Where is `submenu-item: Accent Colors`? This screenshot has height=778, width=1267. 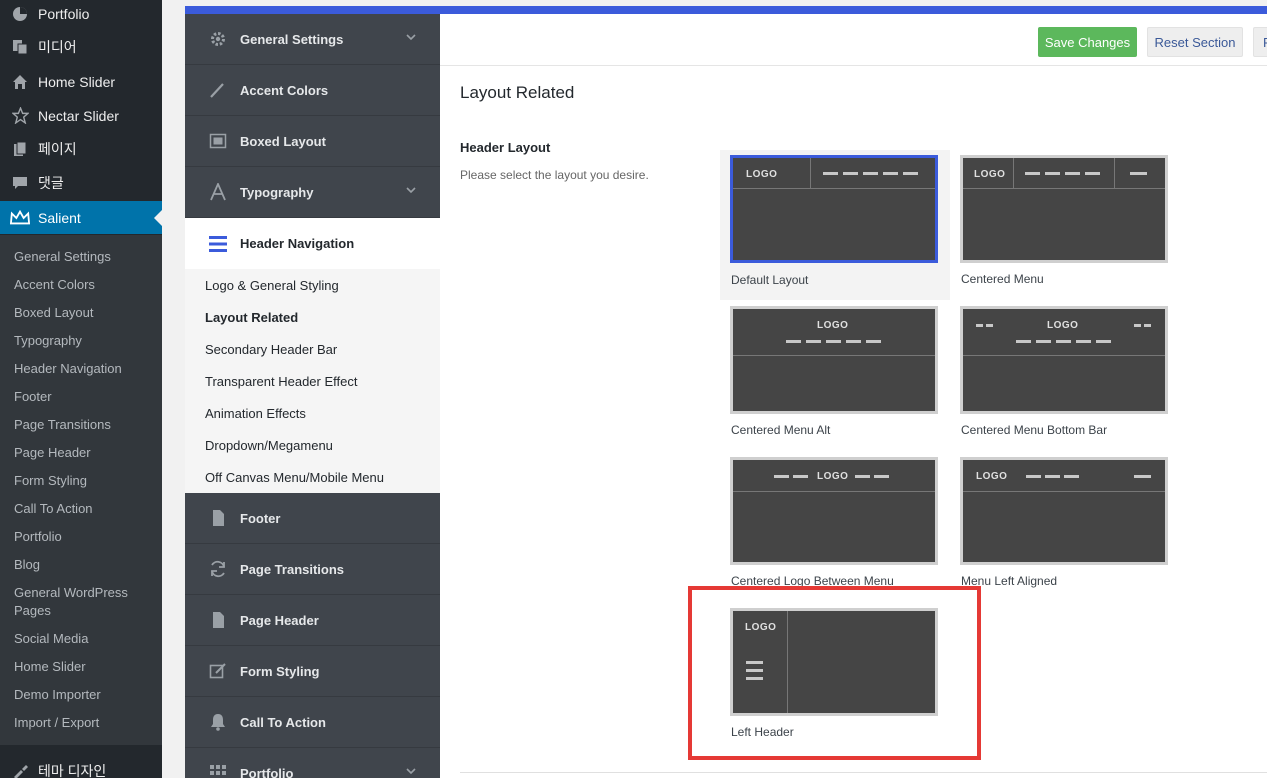
submenu-item: Accent Colors is located at coordinates (84, 285).